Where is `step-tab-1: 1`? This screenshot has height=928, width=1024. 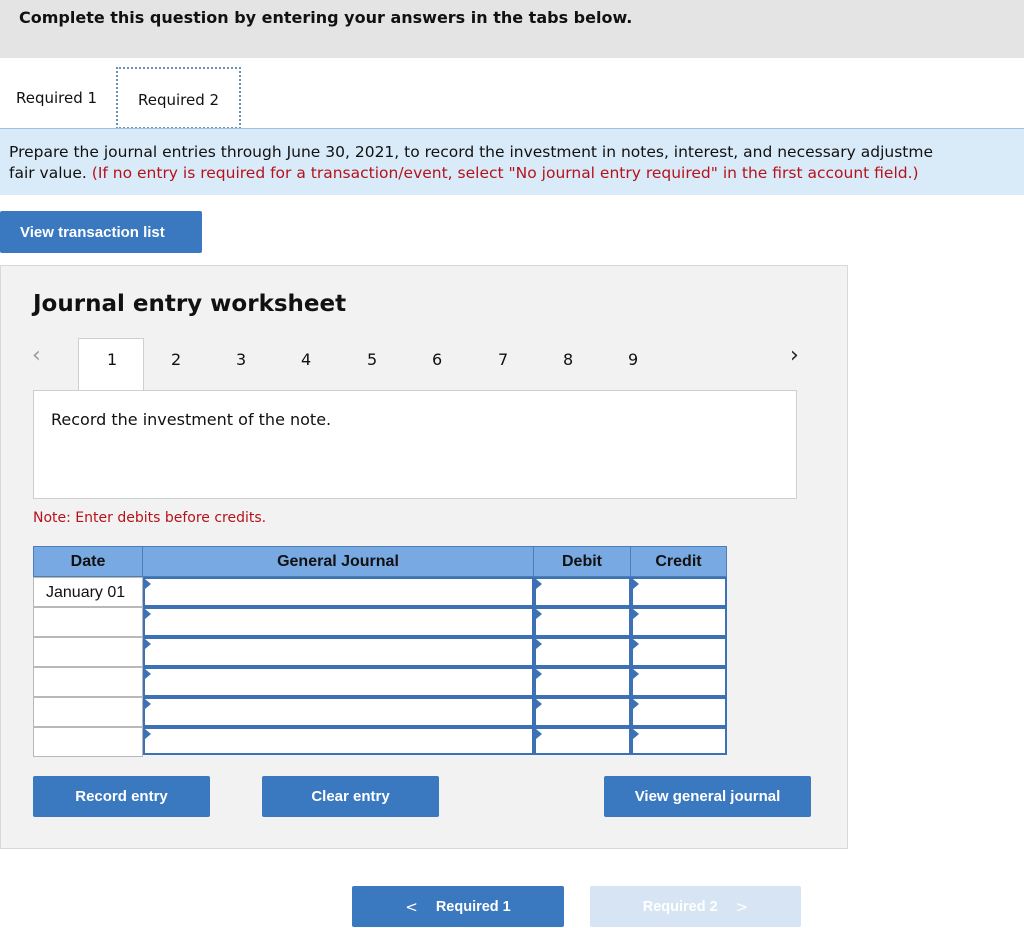 step-tab-1: 1 is located at coordinates (112, 359).